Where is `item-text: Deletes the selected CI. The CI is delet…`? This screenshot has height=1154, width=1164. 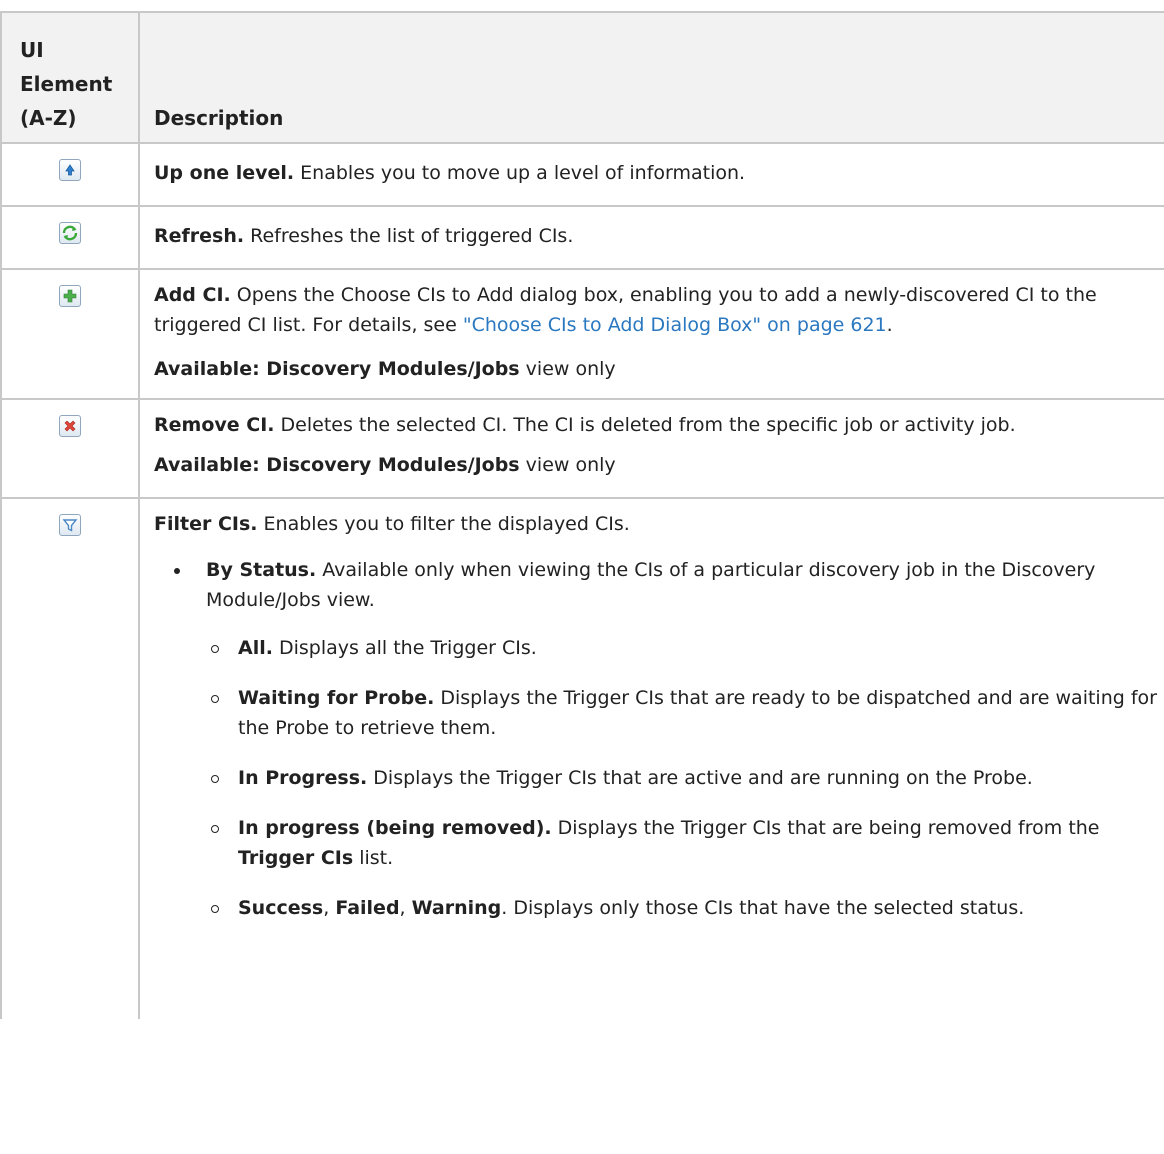 item-text: Deletes the selected CI. The CI is delet… is located at coordinates (645, 425).